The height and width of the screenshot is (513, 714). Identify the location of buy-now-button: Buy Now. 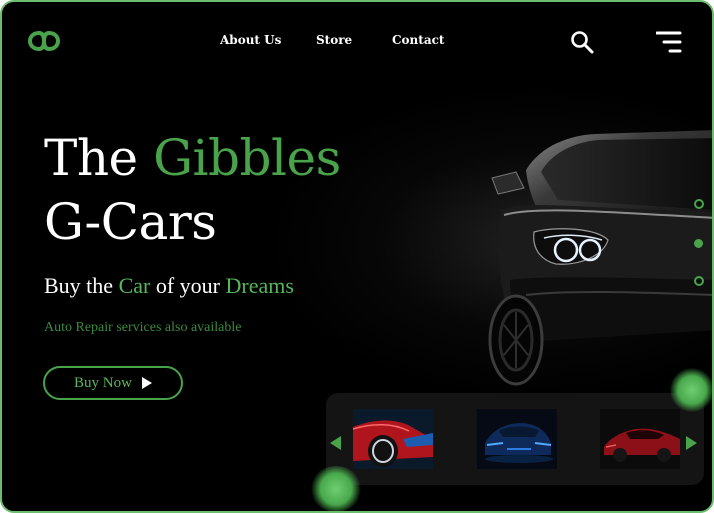
(113, 383).